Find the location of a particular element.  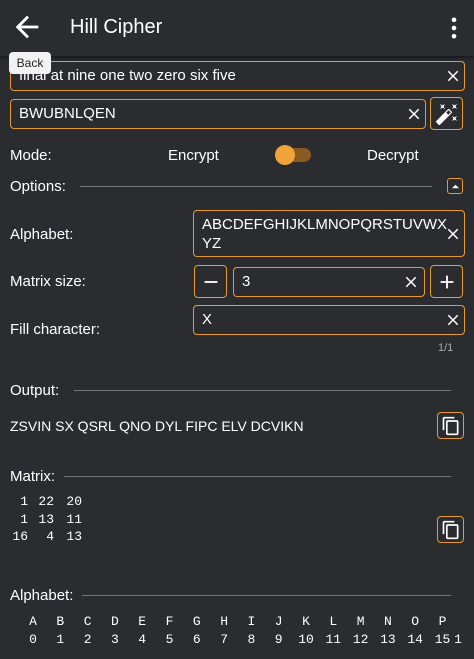

alphabet-input: ABCDEFGHIJKLMNOPQRSTUVWX YZ is located at coordinates (329, 233).